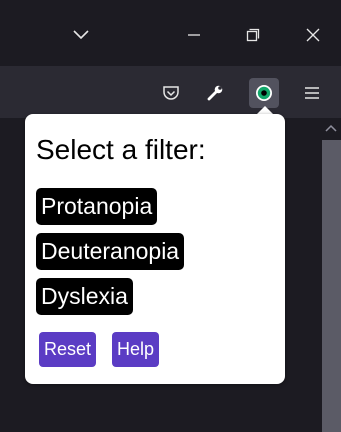 This screenshot has width=341, height=432. I want to click on pocket-icon, so click(171, 93).